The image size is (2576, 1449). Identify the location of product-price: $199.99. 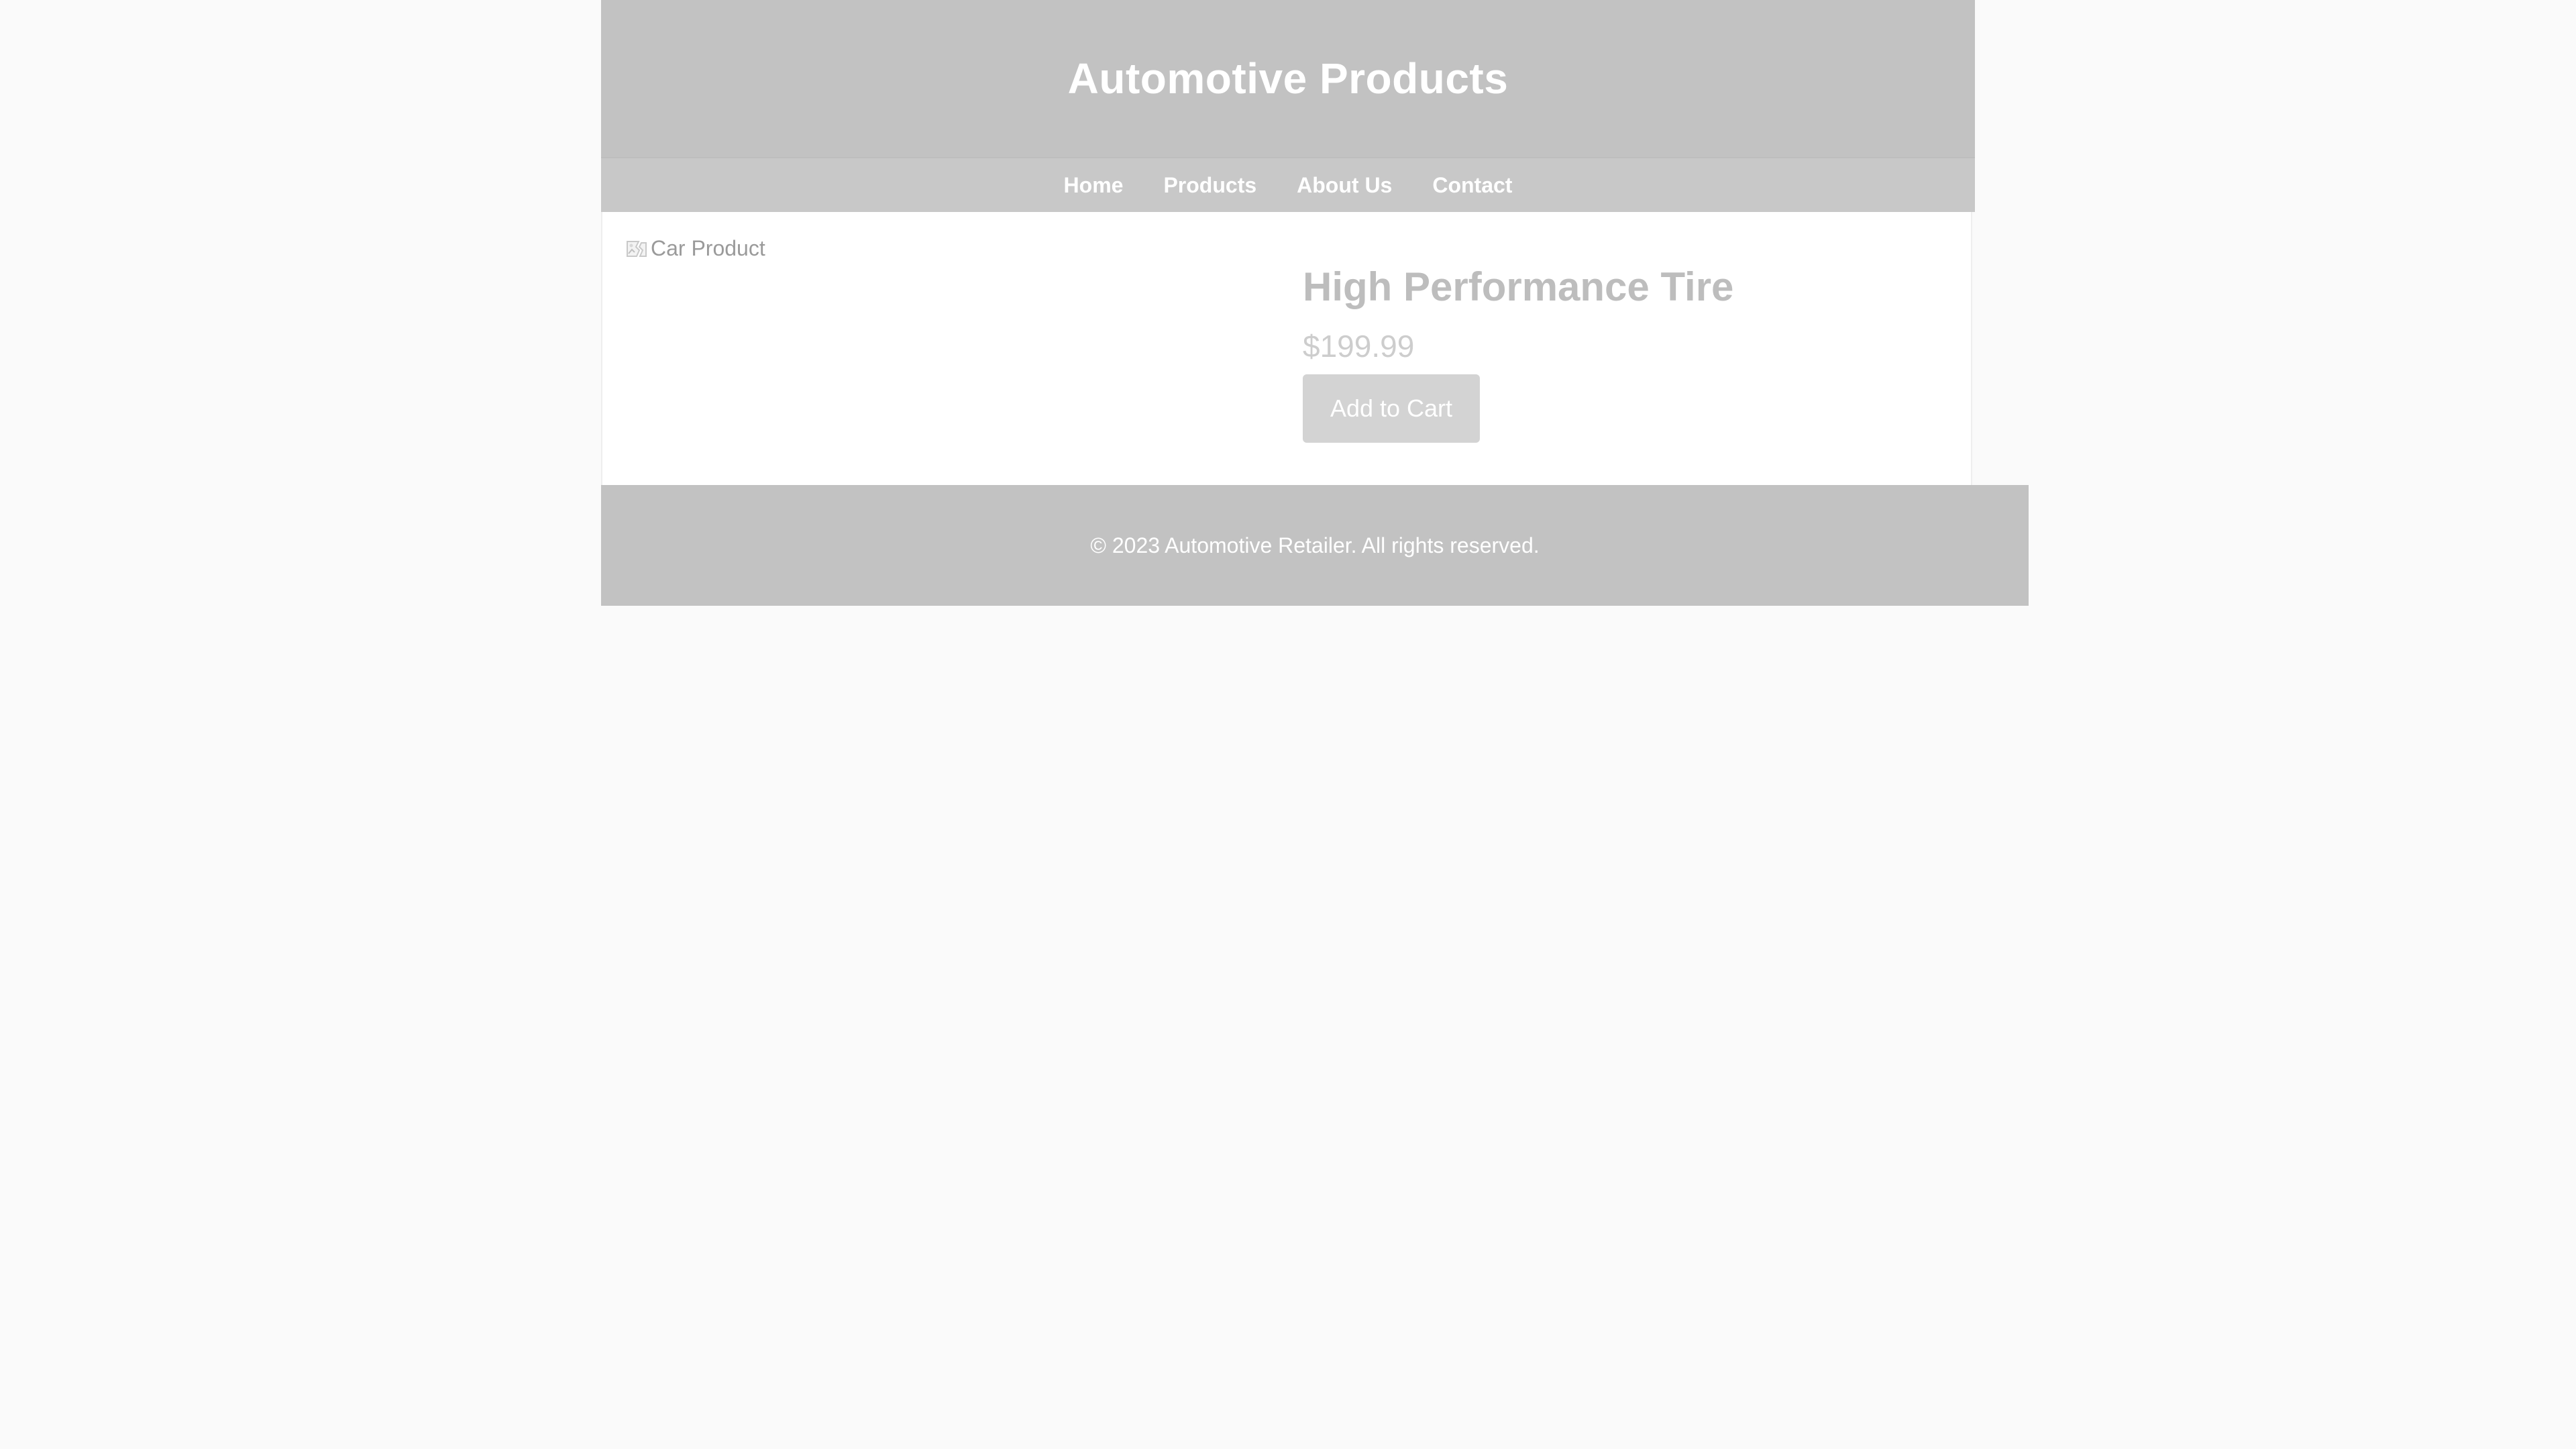
(1359, 346).